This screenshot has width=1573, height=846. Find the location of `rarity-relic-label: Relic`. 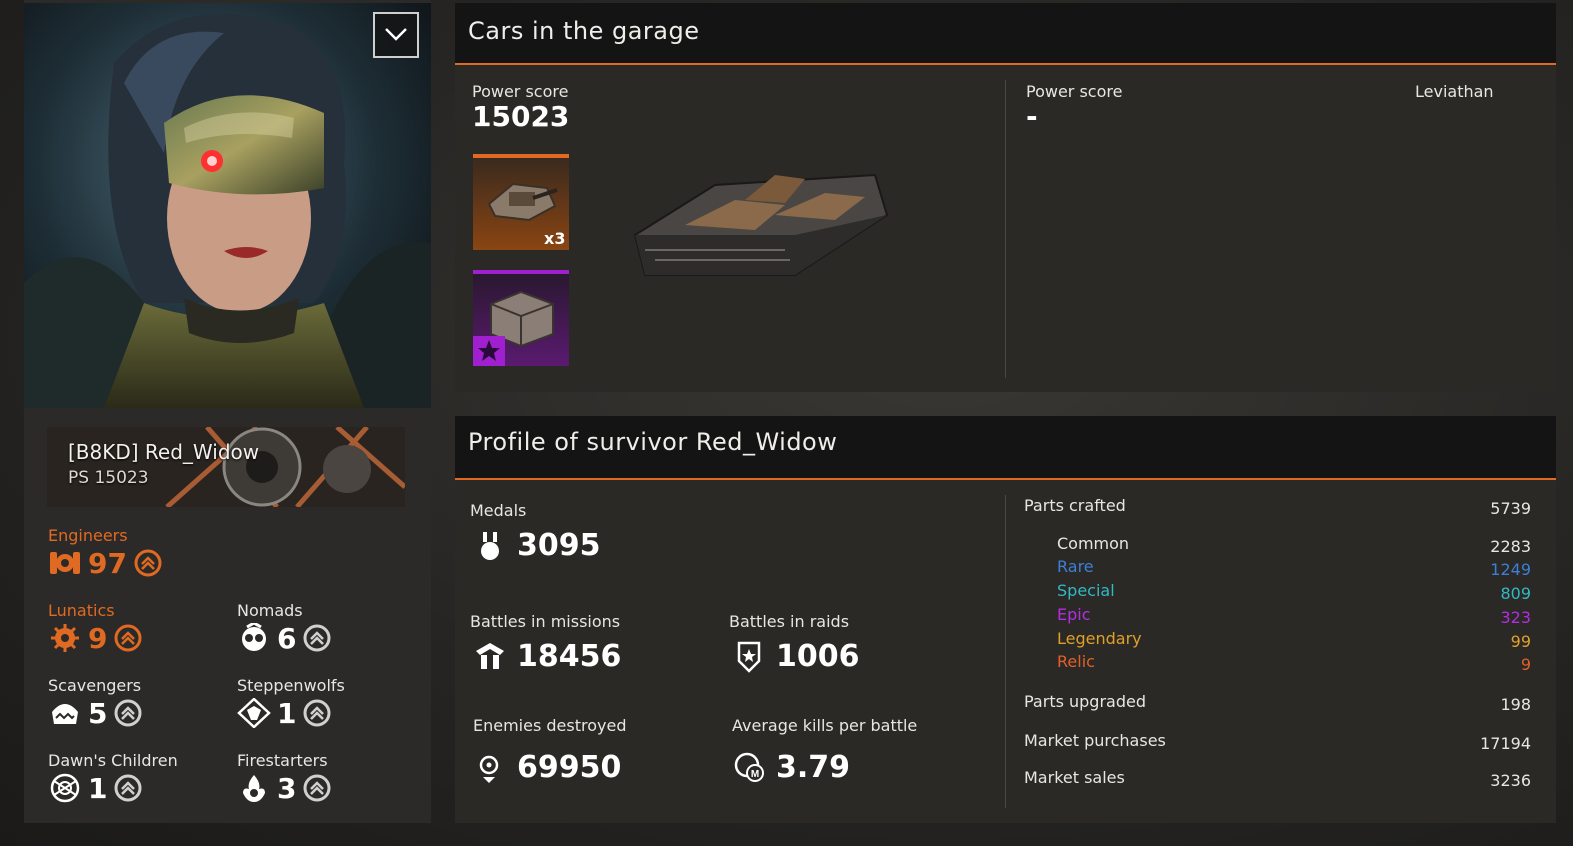

rarity-relic-label: Relic is located at coordinates (1076, 661).